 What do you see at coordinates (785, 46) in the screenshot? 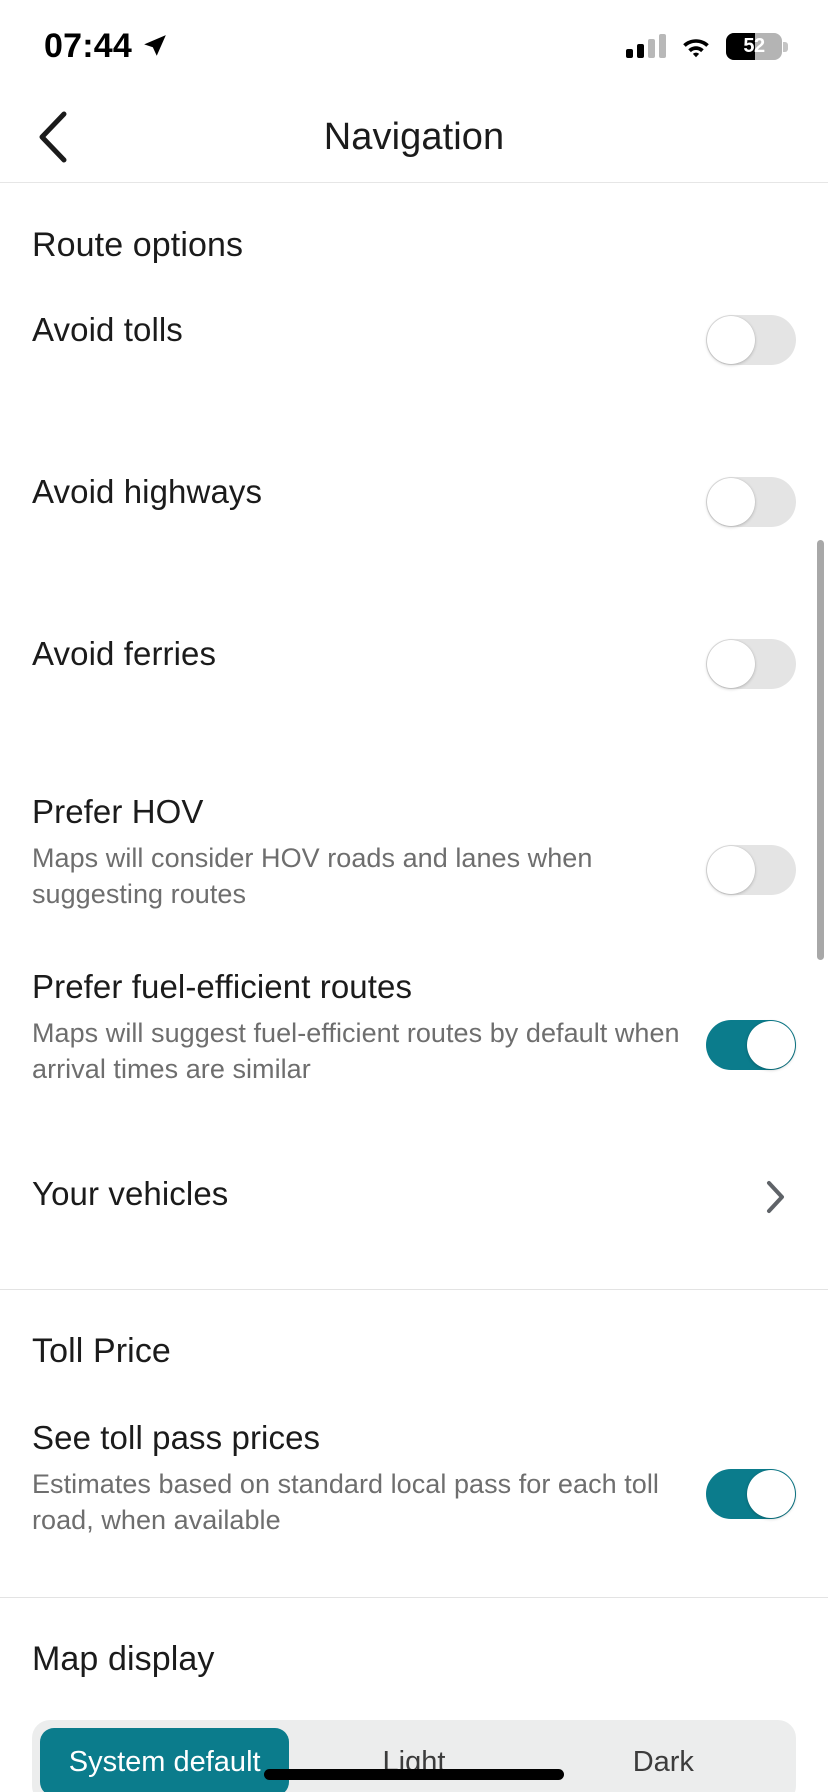
I see `battery-cap` at bounding box center [785, 46].